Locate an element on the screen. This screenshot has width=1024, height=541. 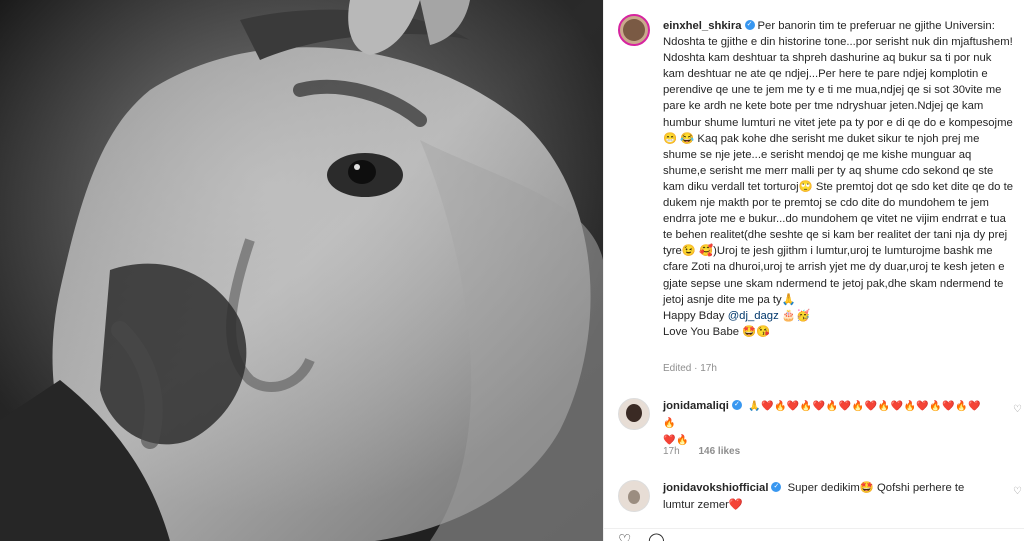
comment-icon: ◯ is located at coordinates (656, 536).